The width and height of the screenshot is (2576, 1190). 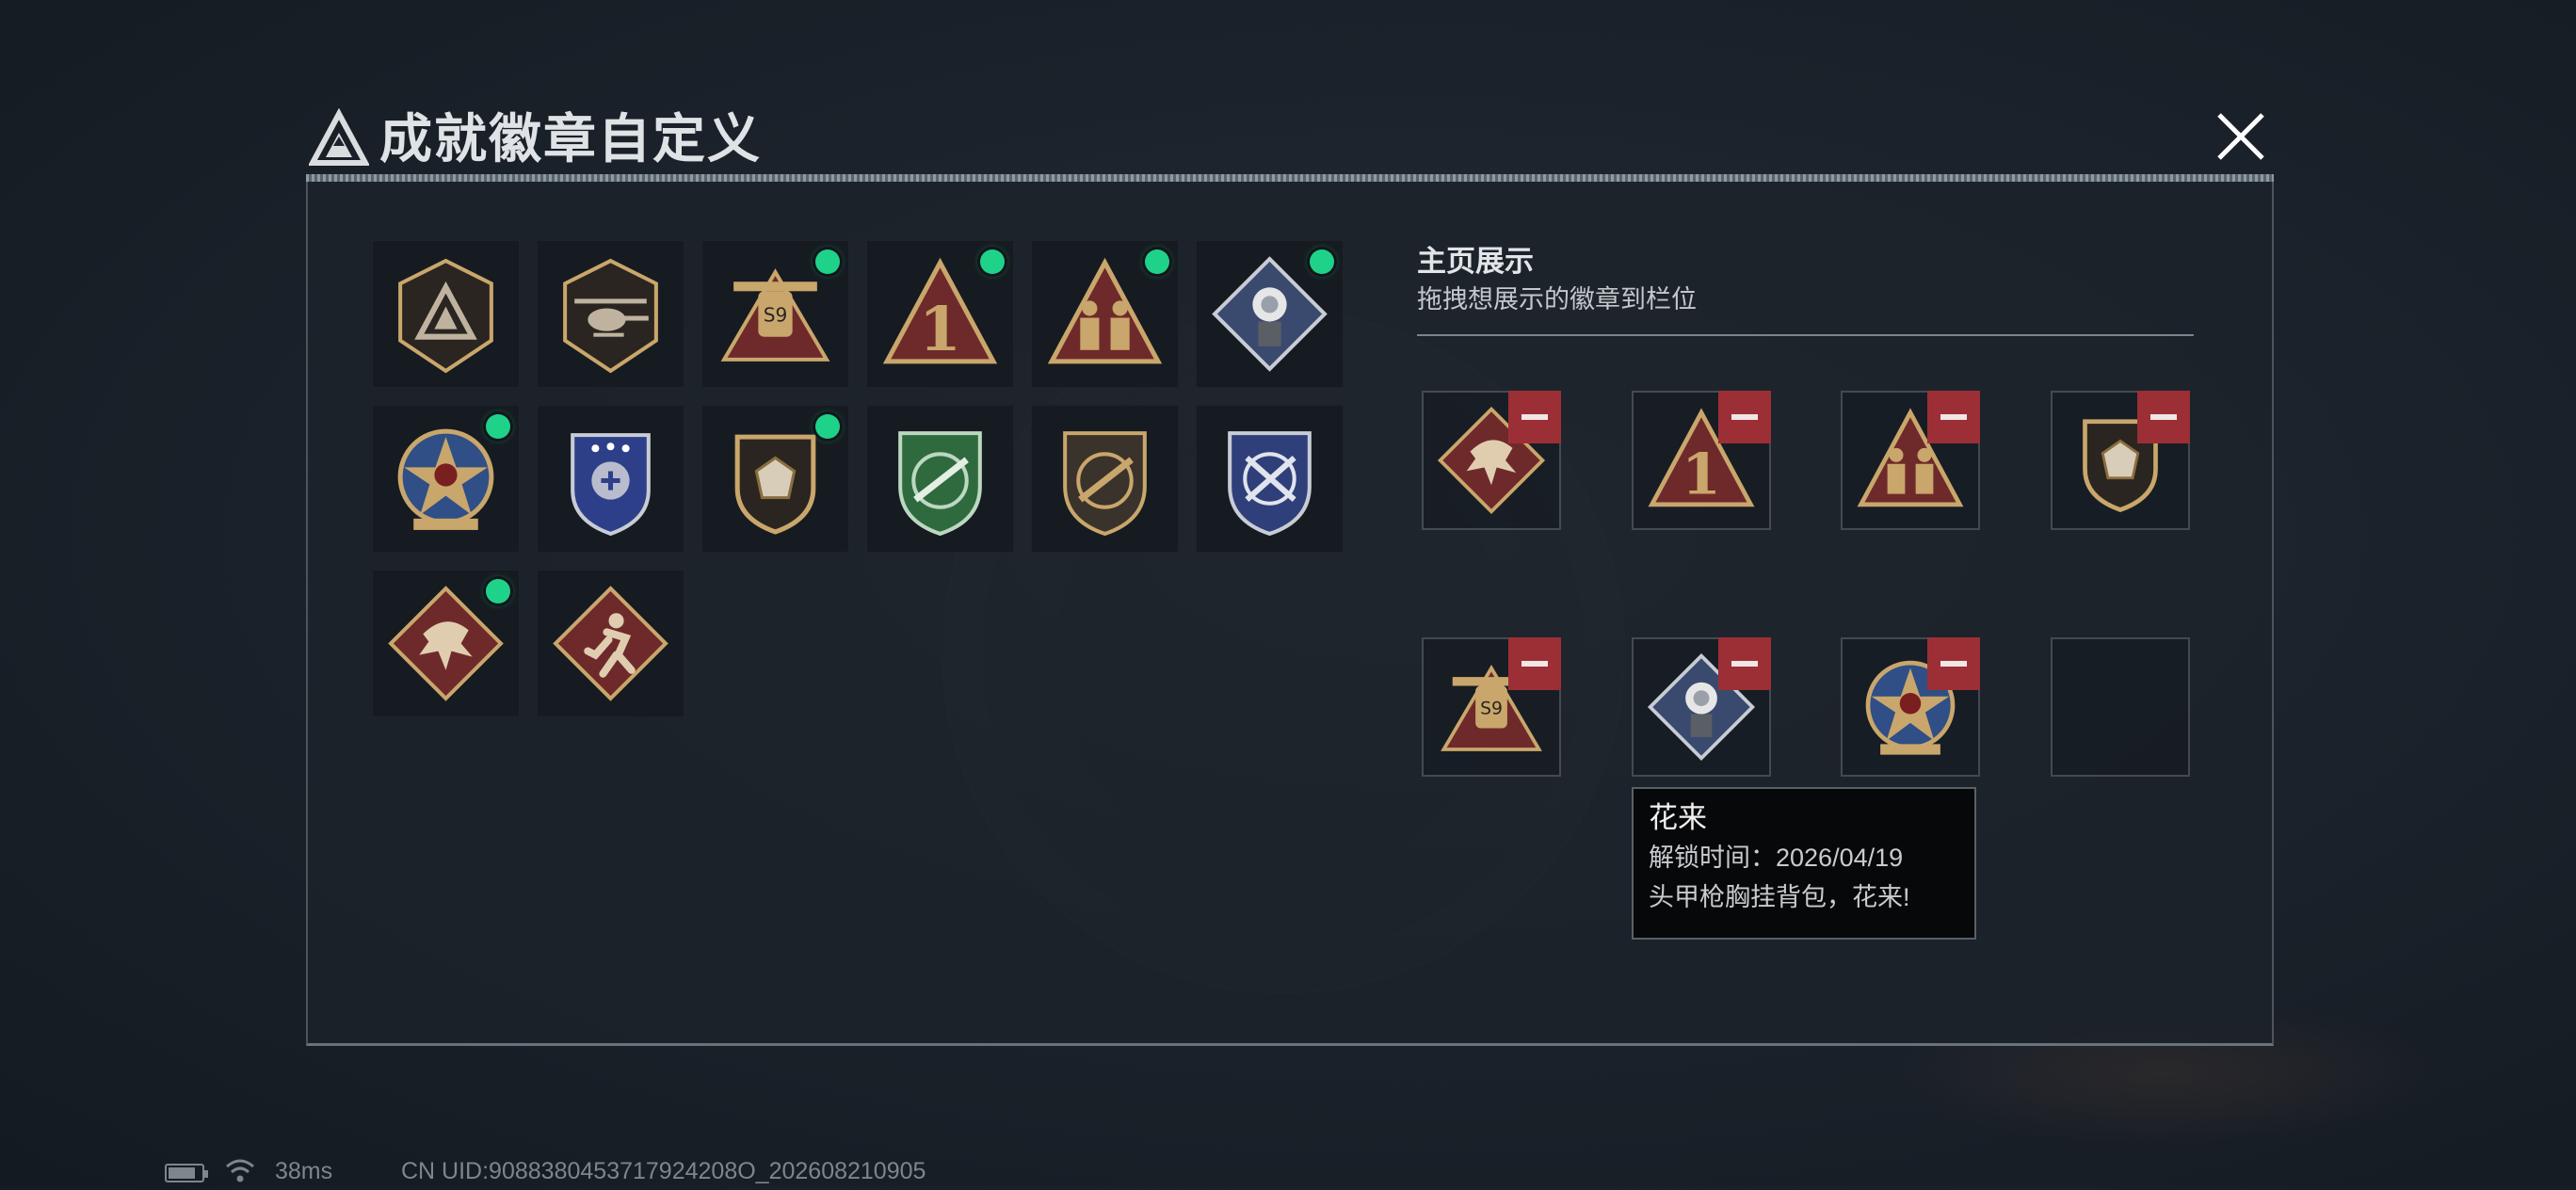 I want to click on badge-cell: 1, so click(x=940, y=314).